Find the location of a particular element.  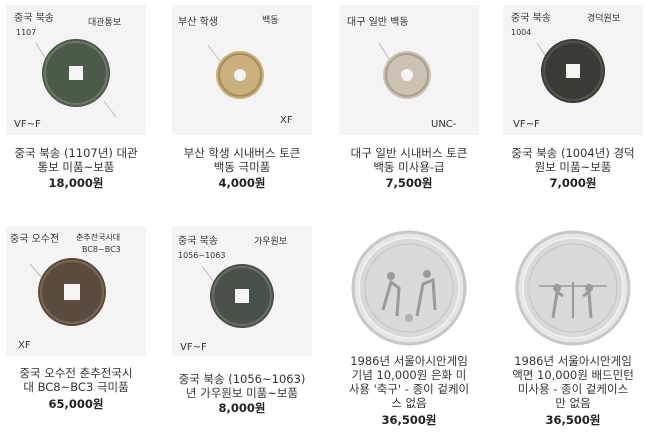

handwritten-note: BC8~BC3 is located at coordinates (101, 249).